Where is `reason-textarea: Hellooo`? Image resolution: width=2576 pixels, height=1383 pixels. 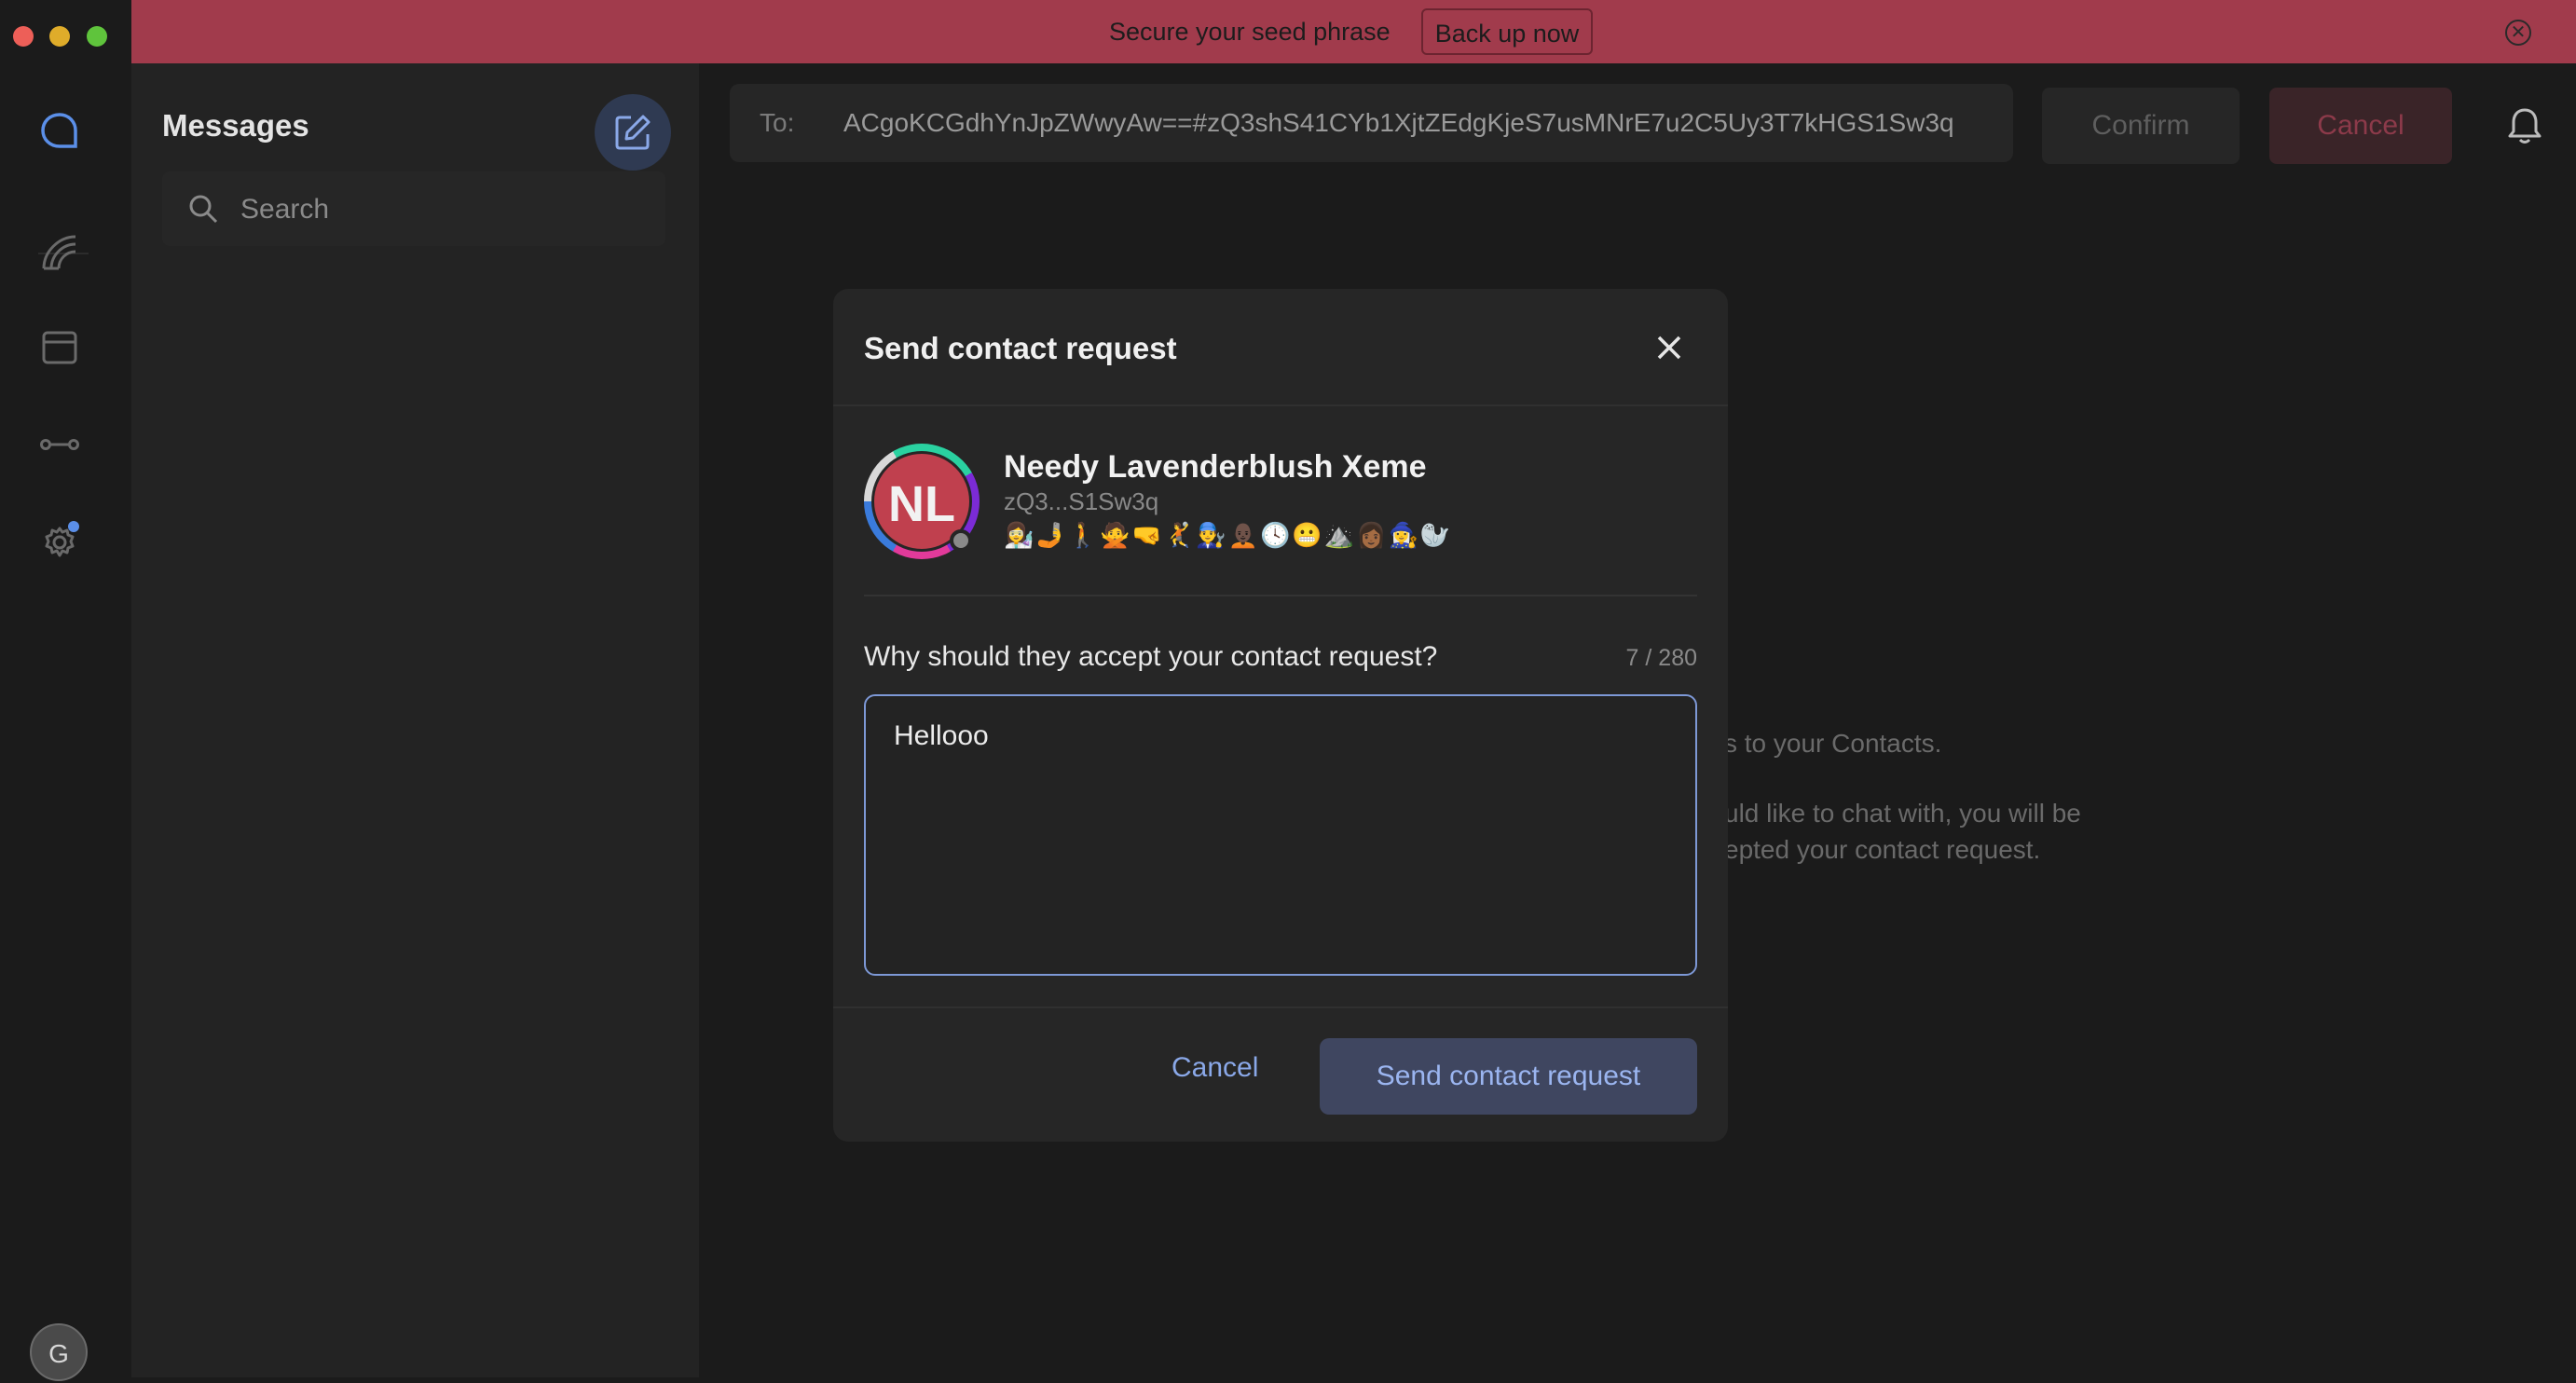
reason-textarea: Hellooo is located at coordinates (1280, 835).